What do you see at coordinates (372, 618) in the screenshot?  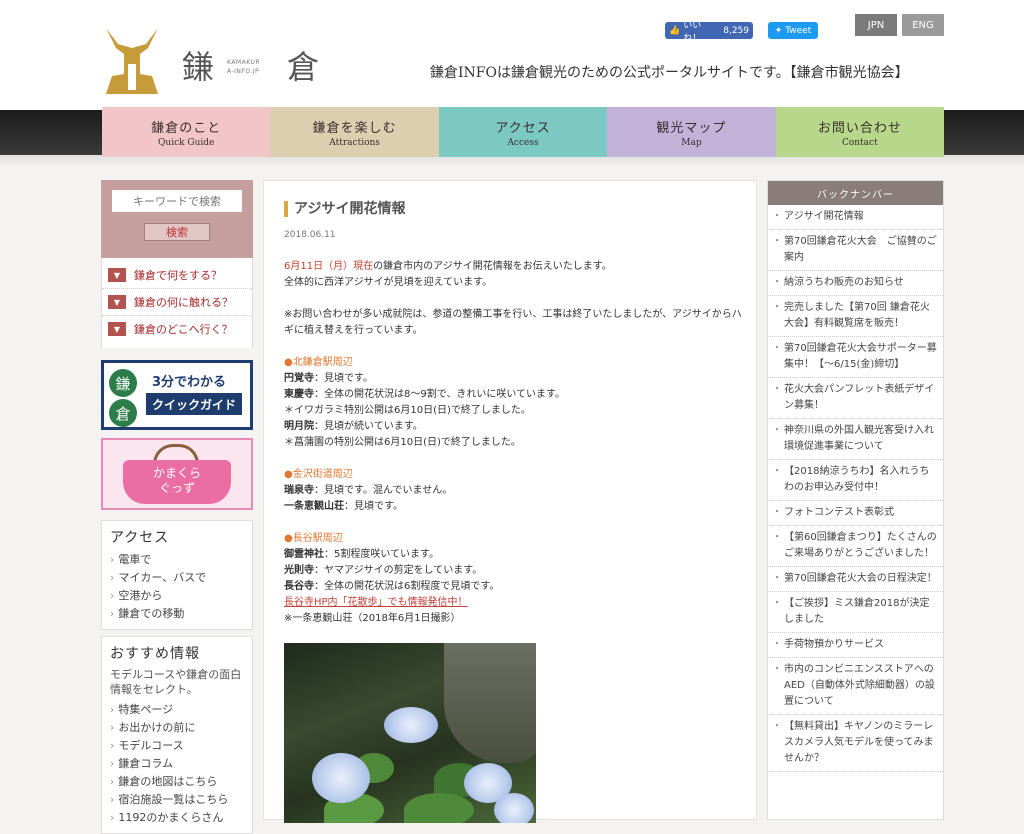 I see `photo-caption: ※一条恵観山荘（2018年6月1日撮影）` at bounding box center [372, 618].